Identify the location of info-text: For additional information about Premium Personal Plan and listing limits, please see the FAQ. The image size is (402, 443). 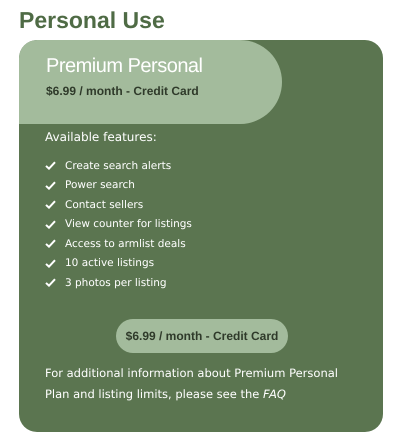
(192, 383).